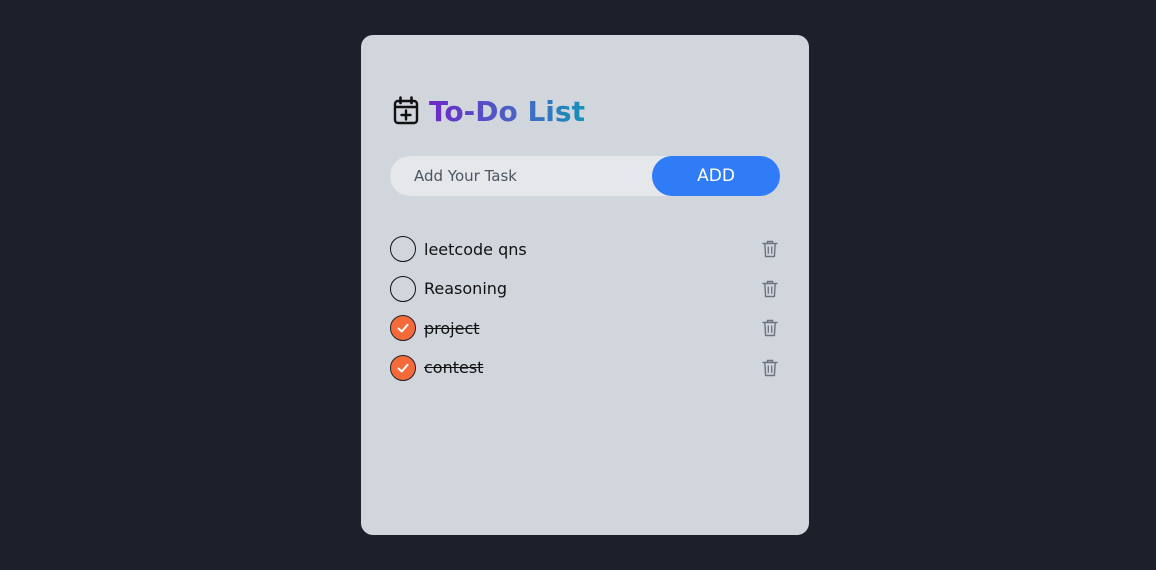 The width and height of the screenshot is (1156, 570). Describe the element at coordinates (716, 176) in the screenshot. I see `add-button: ADD` at that location.